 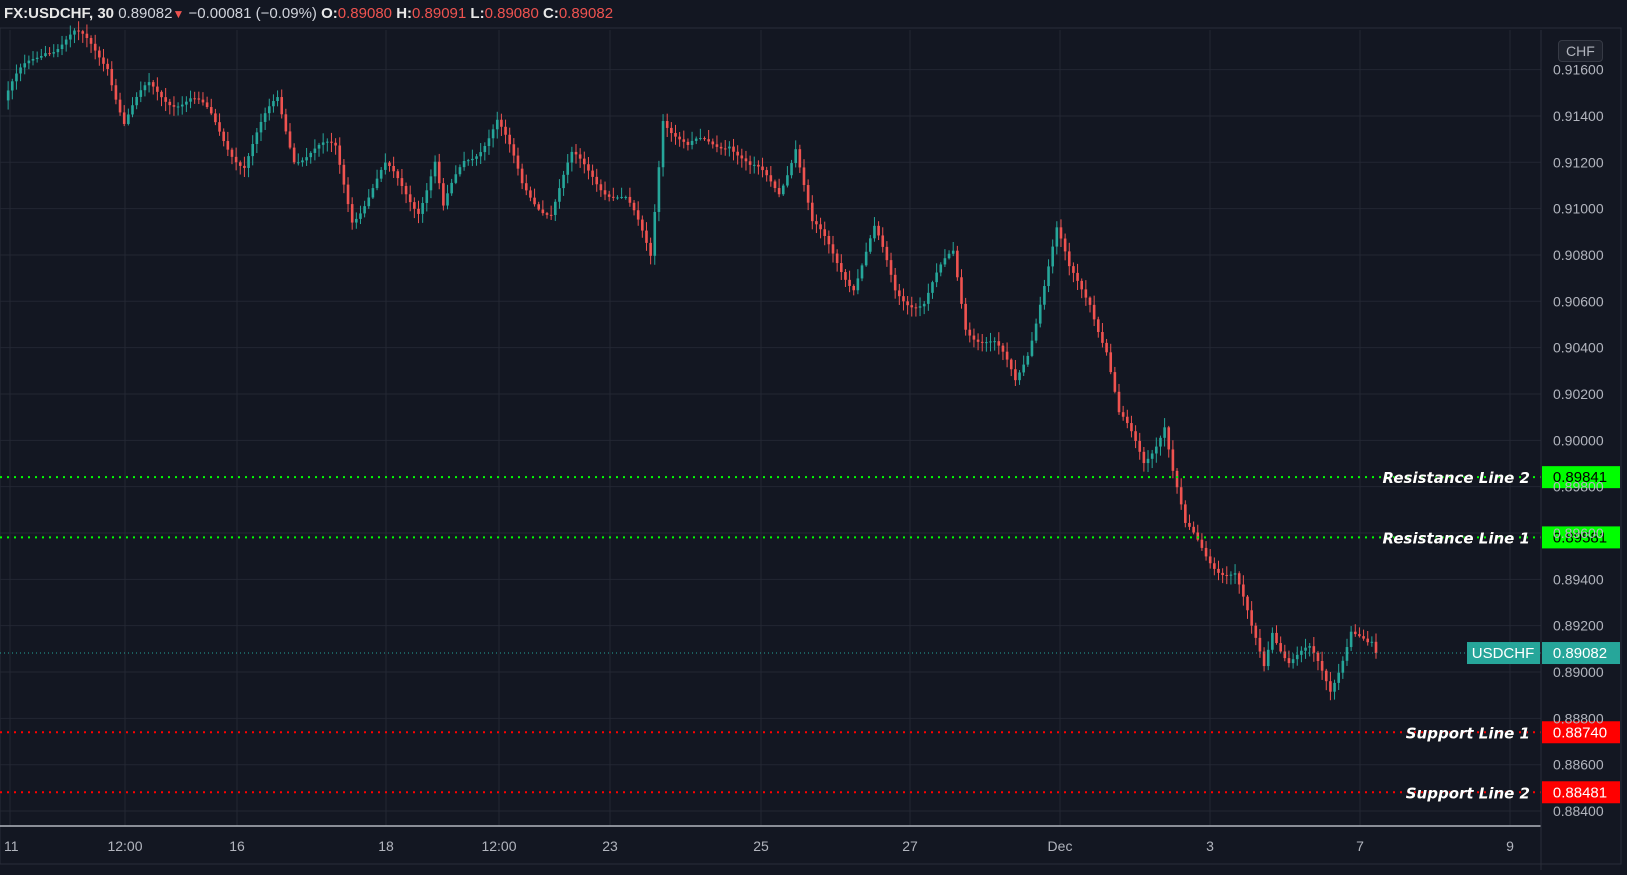 I want to click on x-tick-label: 25, so click(x=761, y=846).